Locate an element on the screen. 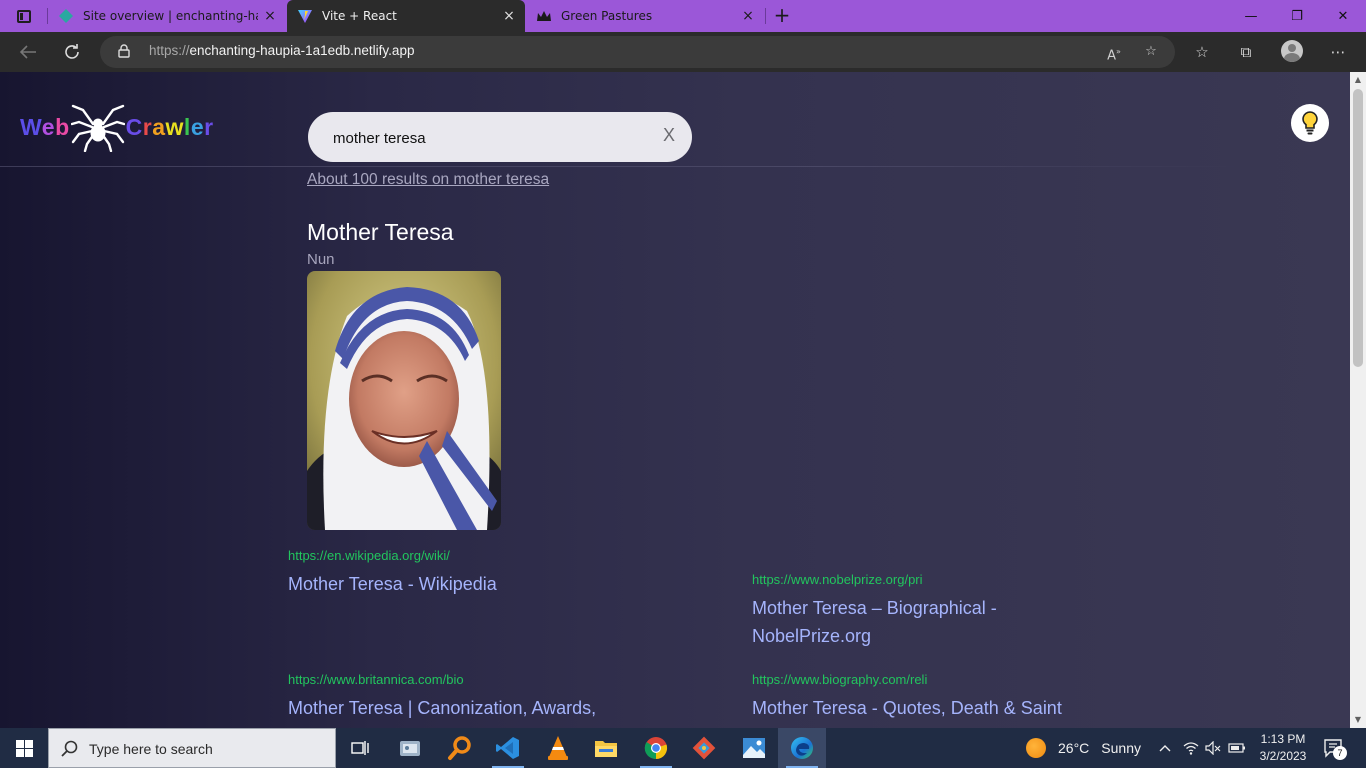 This screenshot has height=768, width=1366. crown-icon is located at coordinates (544, 16).